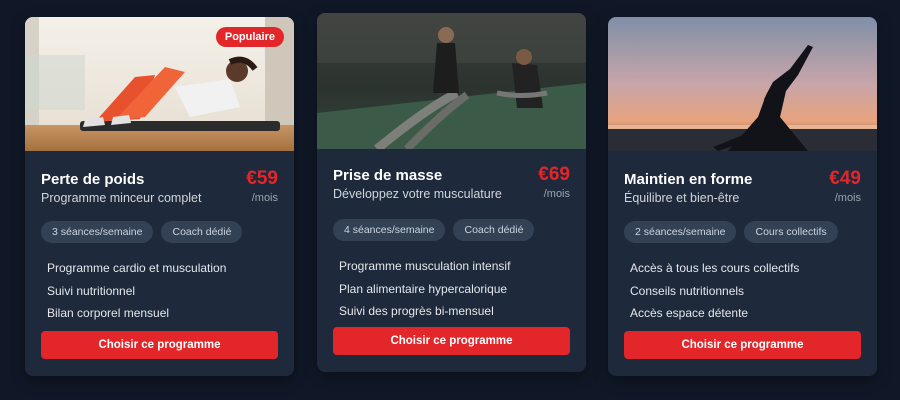  What do you see at coordinates (108, 313) in the screenshot?
I see `feature-item: Bilan corporel mensuel` at bounding box center [108, 313].